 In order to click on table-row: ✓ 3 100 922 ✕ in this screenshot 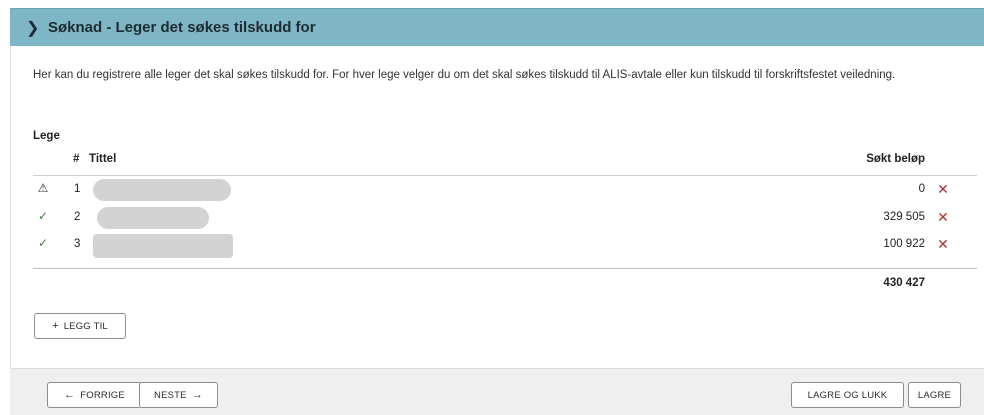, I will do `click(505, 245)`.